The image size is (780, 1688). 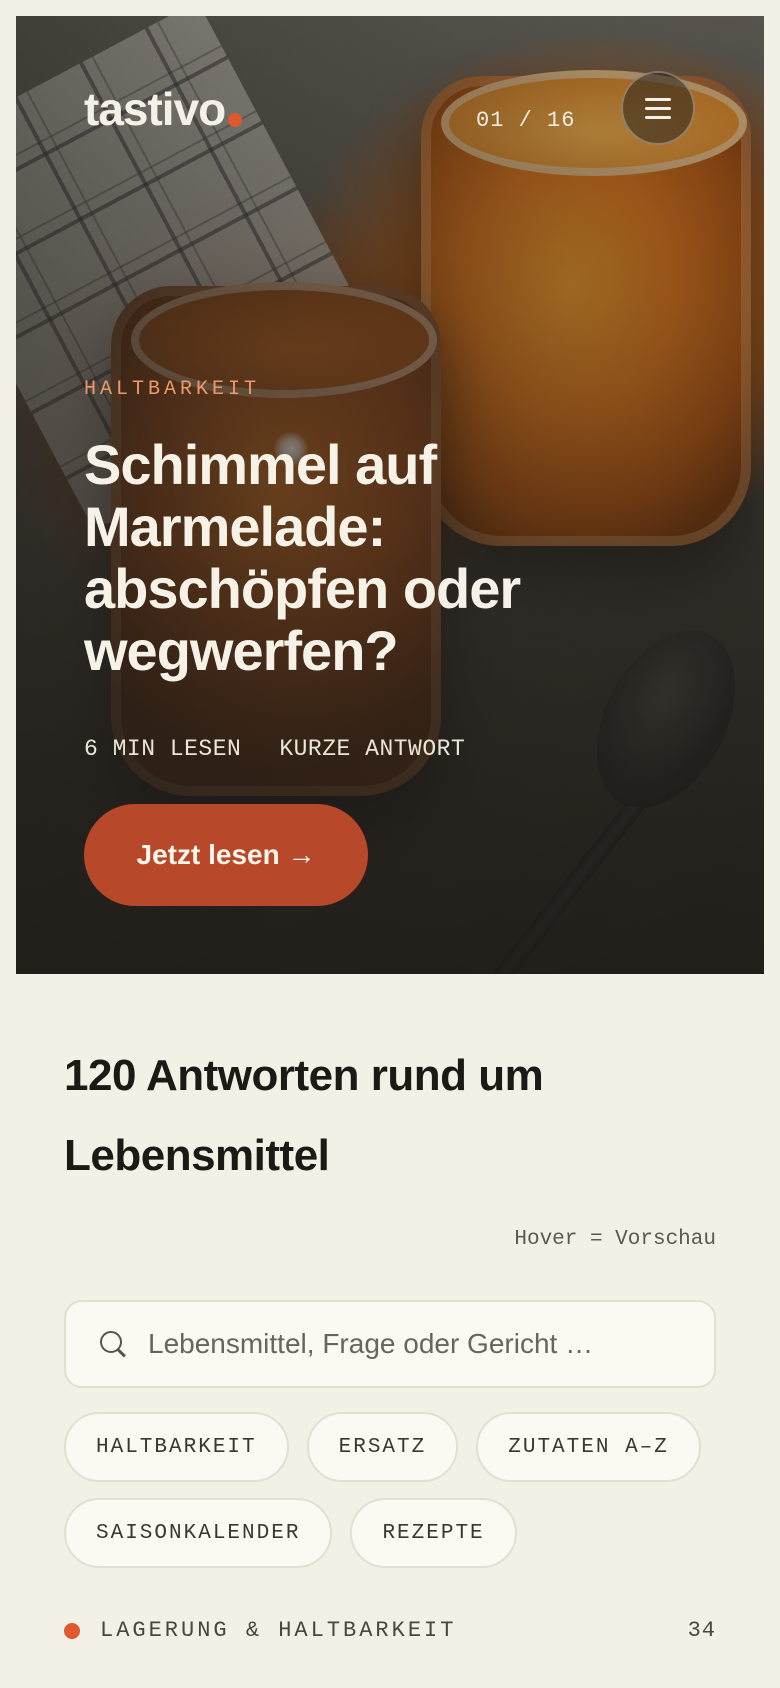 I want to click on answer-type: KURZE ANTWORT, so click(x=372, y=749).